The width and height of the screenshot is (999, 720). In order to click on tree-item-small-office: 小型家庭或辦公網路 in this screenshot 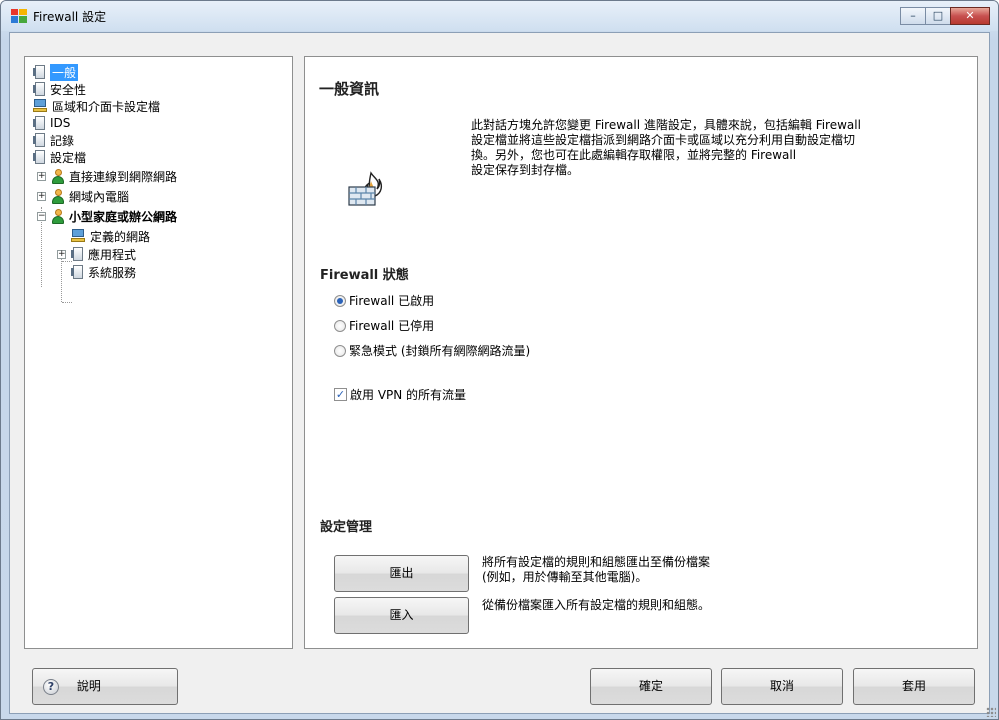, I will do `click(114, 216)`.